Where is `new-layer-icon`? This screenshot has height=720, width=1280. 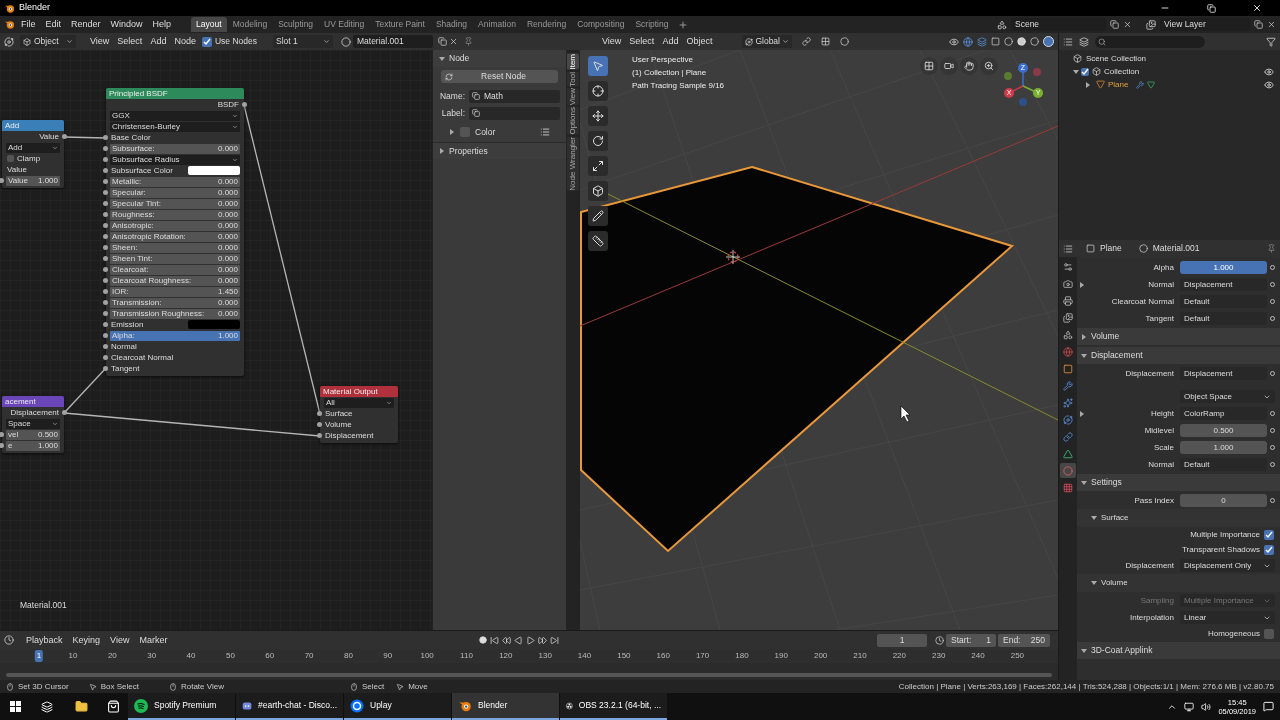
new-layer-icon is located at coordinates (1258, 24).